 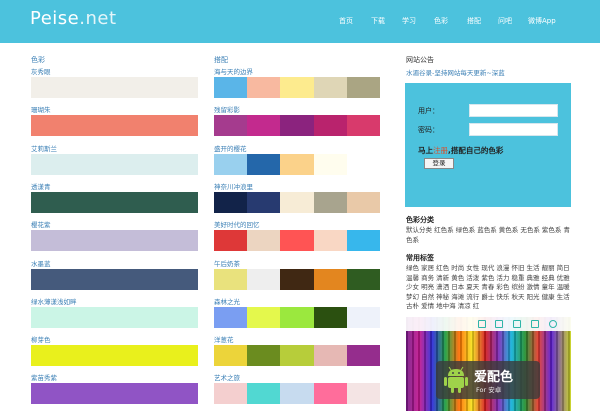 What do you see at coordinates (474, 21) in the screenshot?
I see `nav-schemes: 搭配` at bounding box center [474, 21].